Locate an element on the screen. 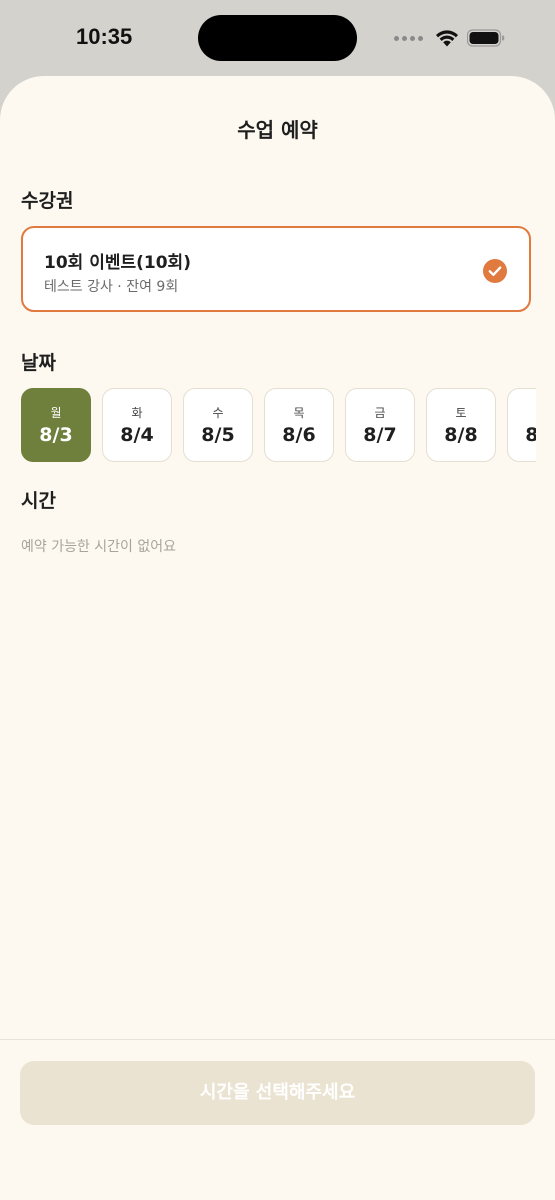 The width and height of the screenshot is (555, 1200). date-chip-selected: 월 8/3 is located at coordinates (56, 425).